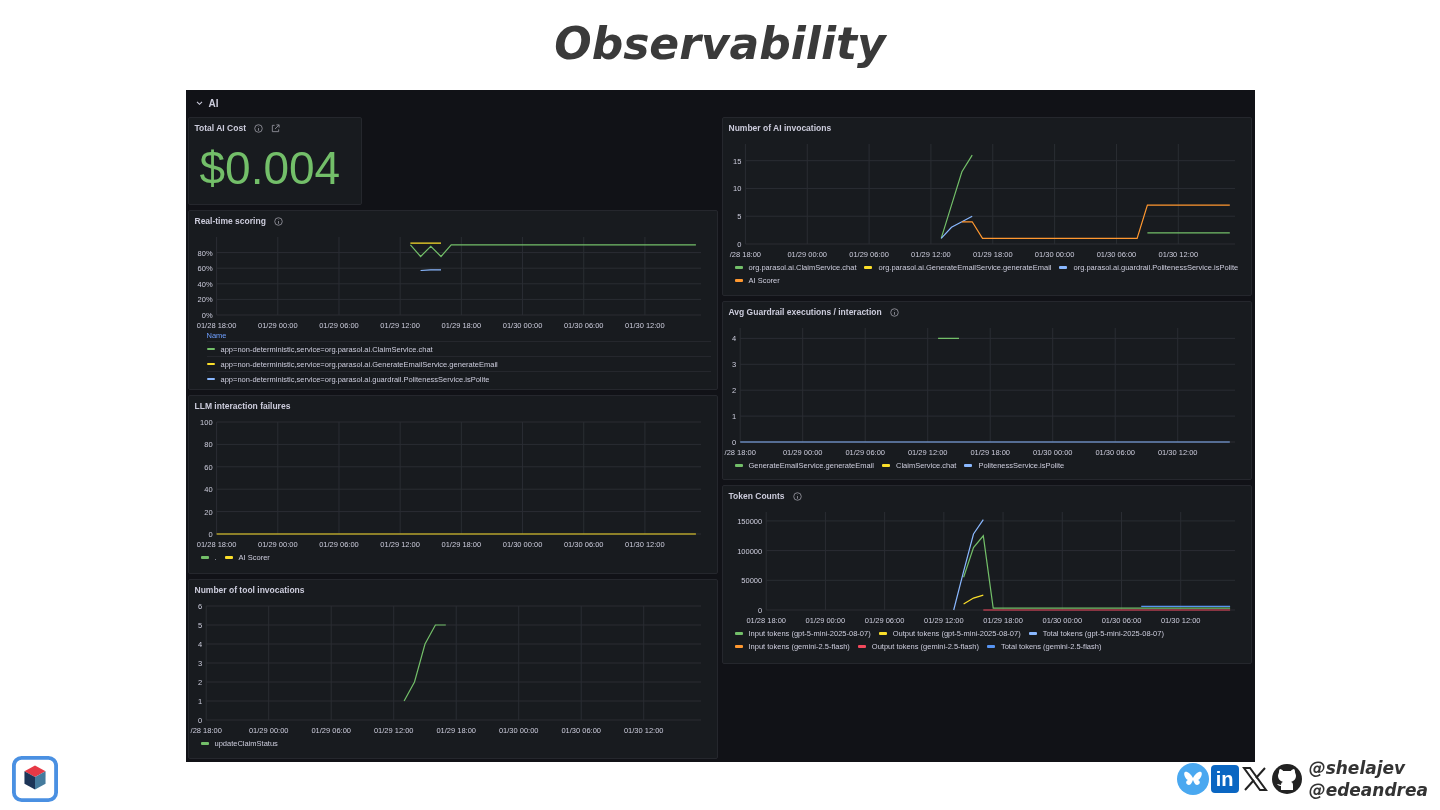 Image resolution: width=1440 pixels, height=810 pixels. I want to click on slide-title: Observability, so click(720, 44).